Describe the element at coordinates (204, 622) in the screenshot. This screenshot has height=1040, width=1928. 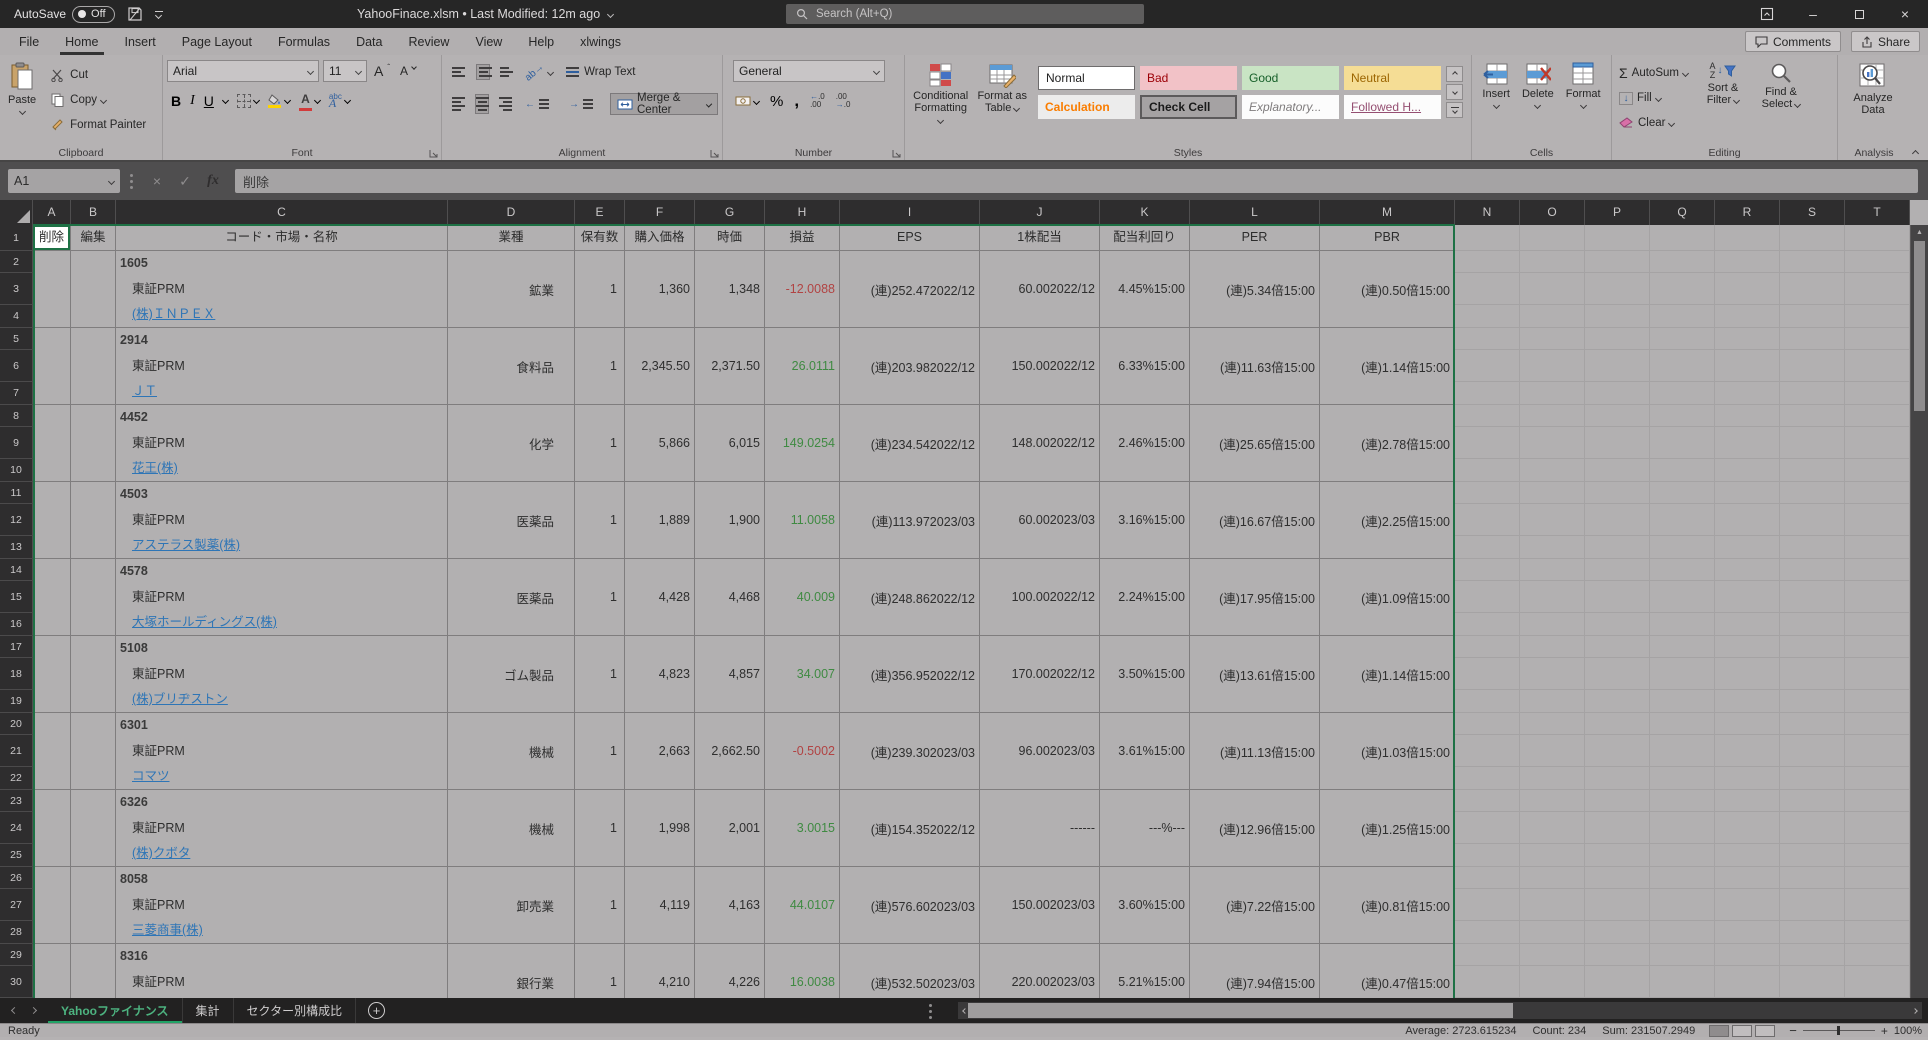
I see `stock-name-link: 大塚ホールディングス(株)` at that location.